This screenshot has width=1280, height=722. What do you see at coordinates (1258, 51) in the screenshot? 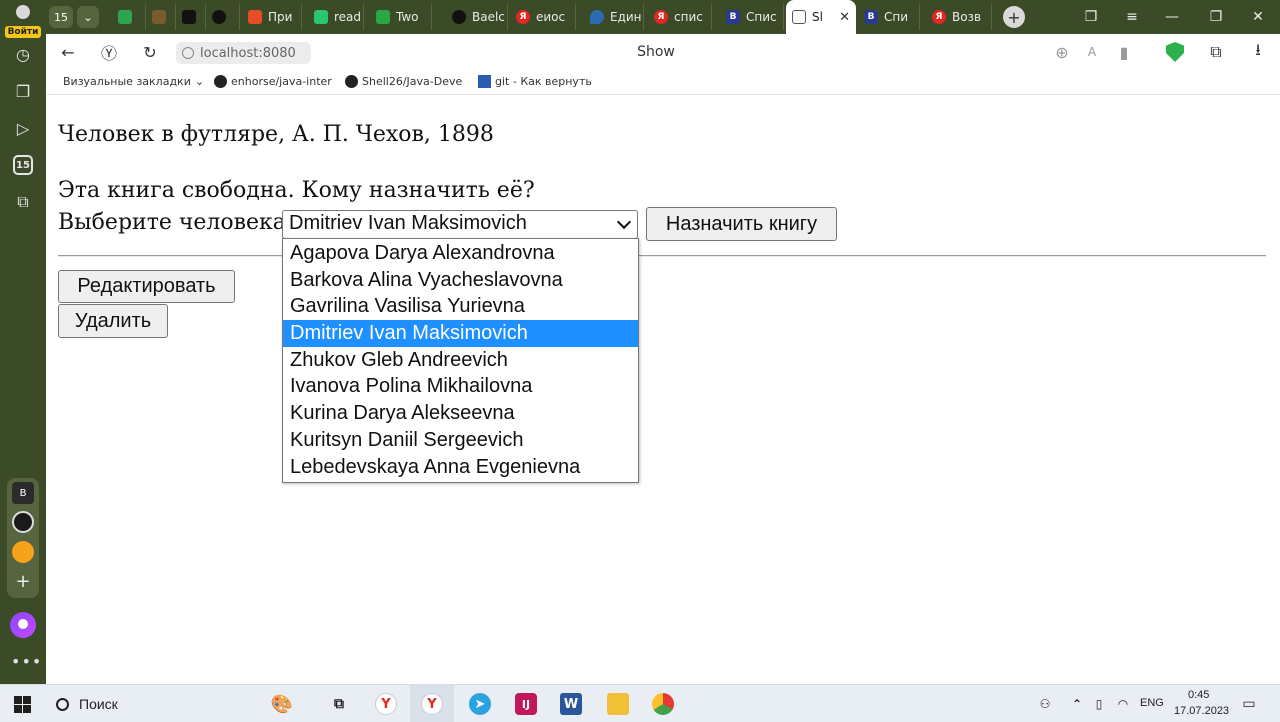
I see `download-icon: ⭳` at bounding box center [1258, 51].